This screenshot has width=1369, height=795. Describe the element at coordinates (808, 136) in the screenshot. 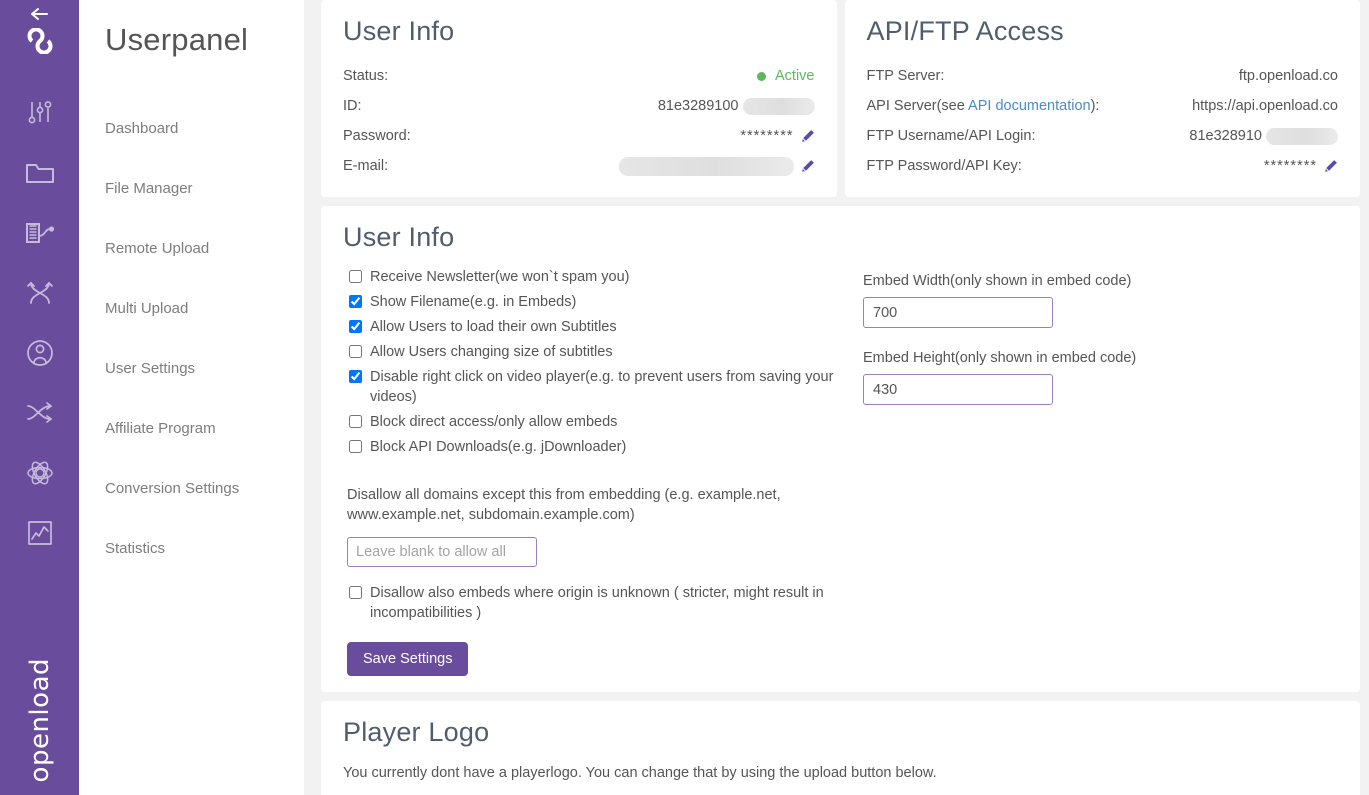

I see `edit-password-pencil-icon` at that location.